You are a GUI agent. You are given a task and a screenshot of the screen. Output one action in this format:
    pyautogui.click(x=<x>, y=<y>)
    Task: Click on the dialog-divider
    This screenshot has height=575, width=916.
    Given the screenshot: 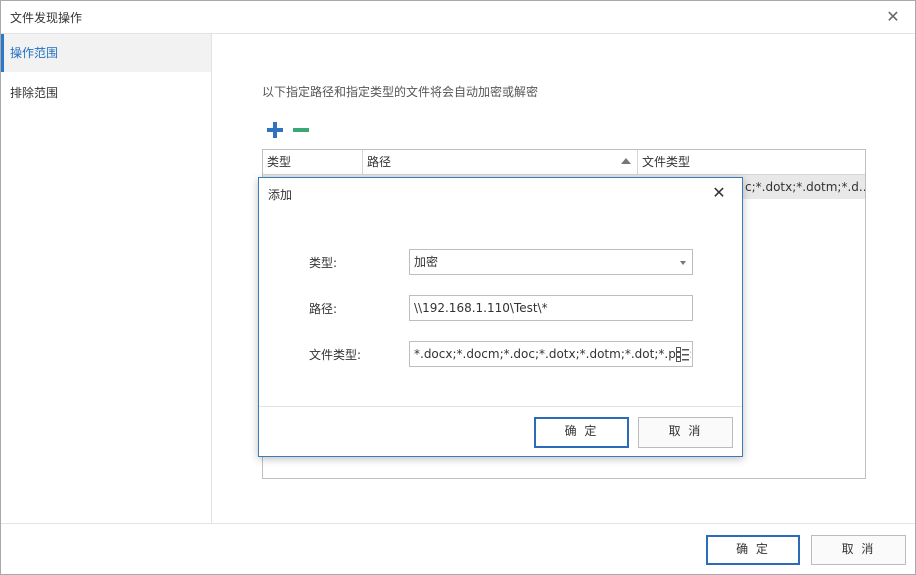 What is the action you would take?
    pyautogui.click(x=500, y=406)
    